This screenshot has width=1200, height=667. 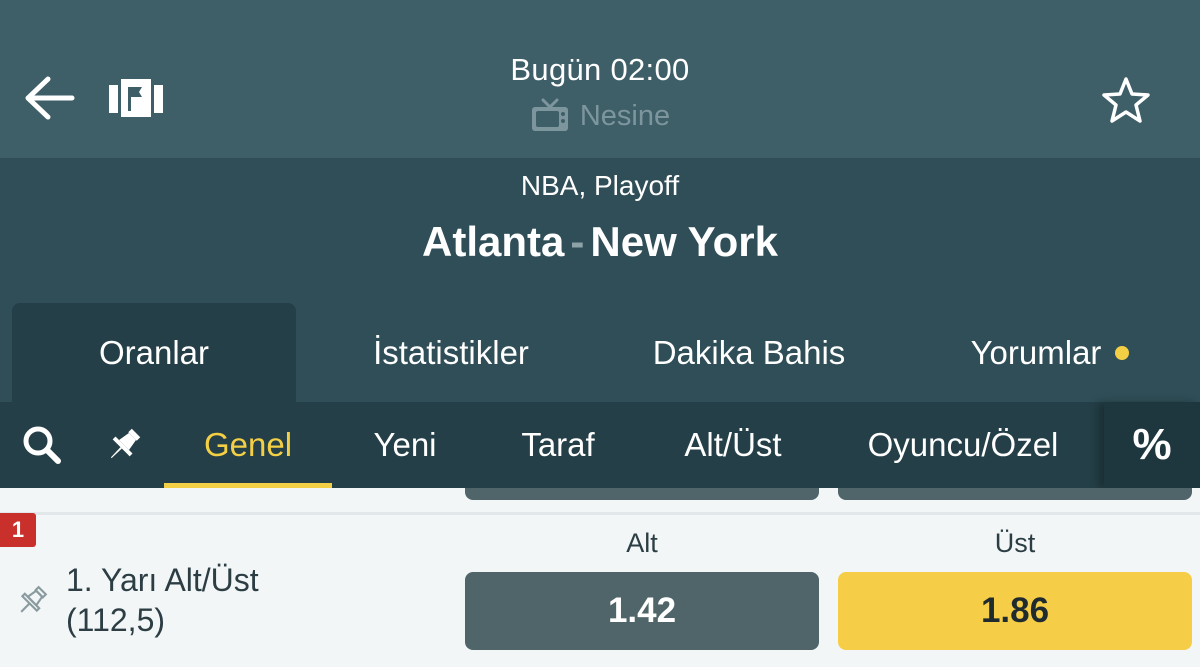 I want to click on tab-label: Dakika Bahis, so click(x=749, y=352).